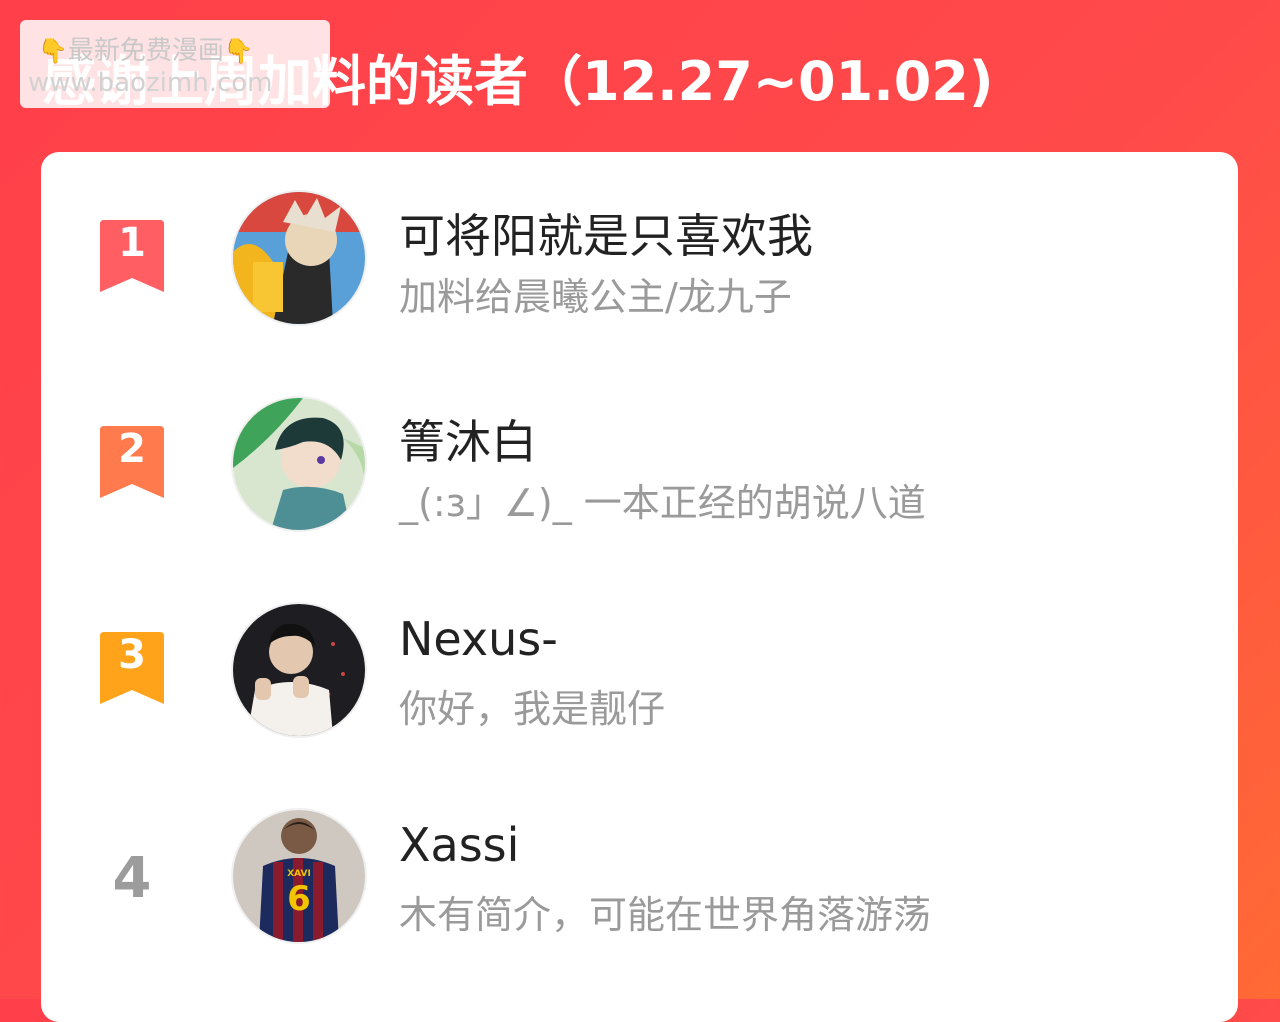  What do you see at coordinates (132, 449) in the screenshot?
I see `rank-number: 2` at bounding box center [132, 449].